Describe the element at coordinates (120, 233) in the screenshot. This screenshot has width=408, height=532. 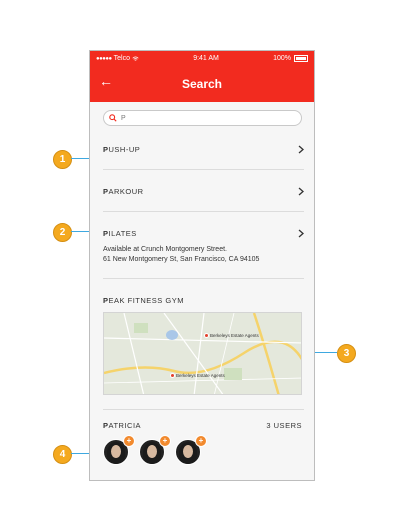
I see `result-label: PILATES` at that location.